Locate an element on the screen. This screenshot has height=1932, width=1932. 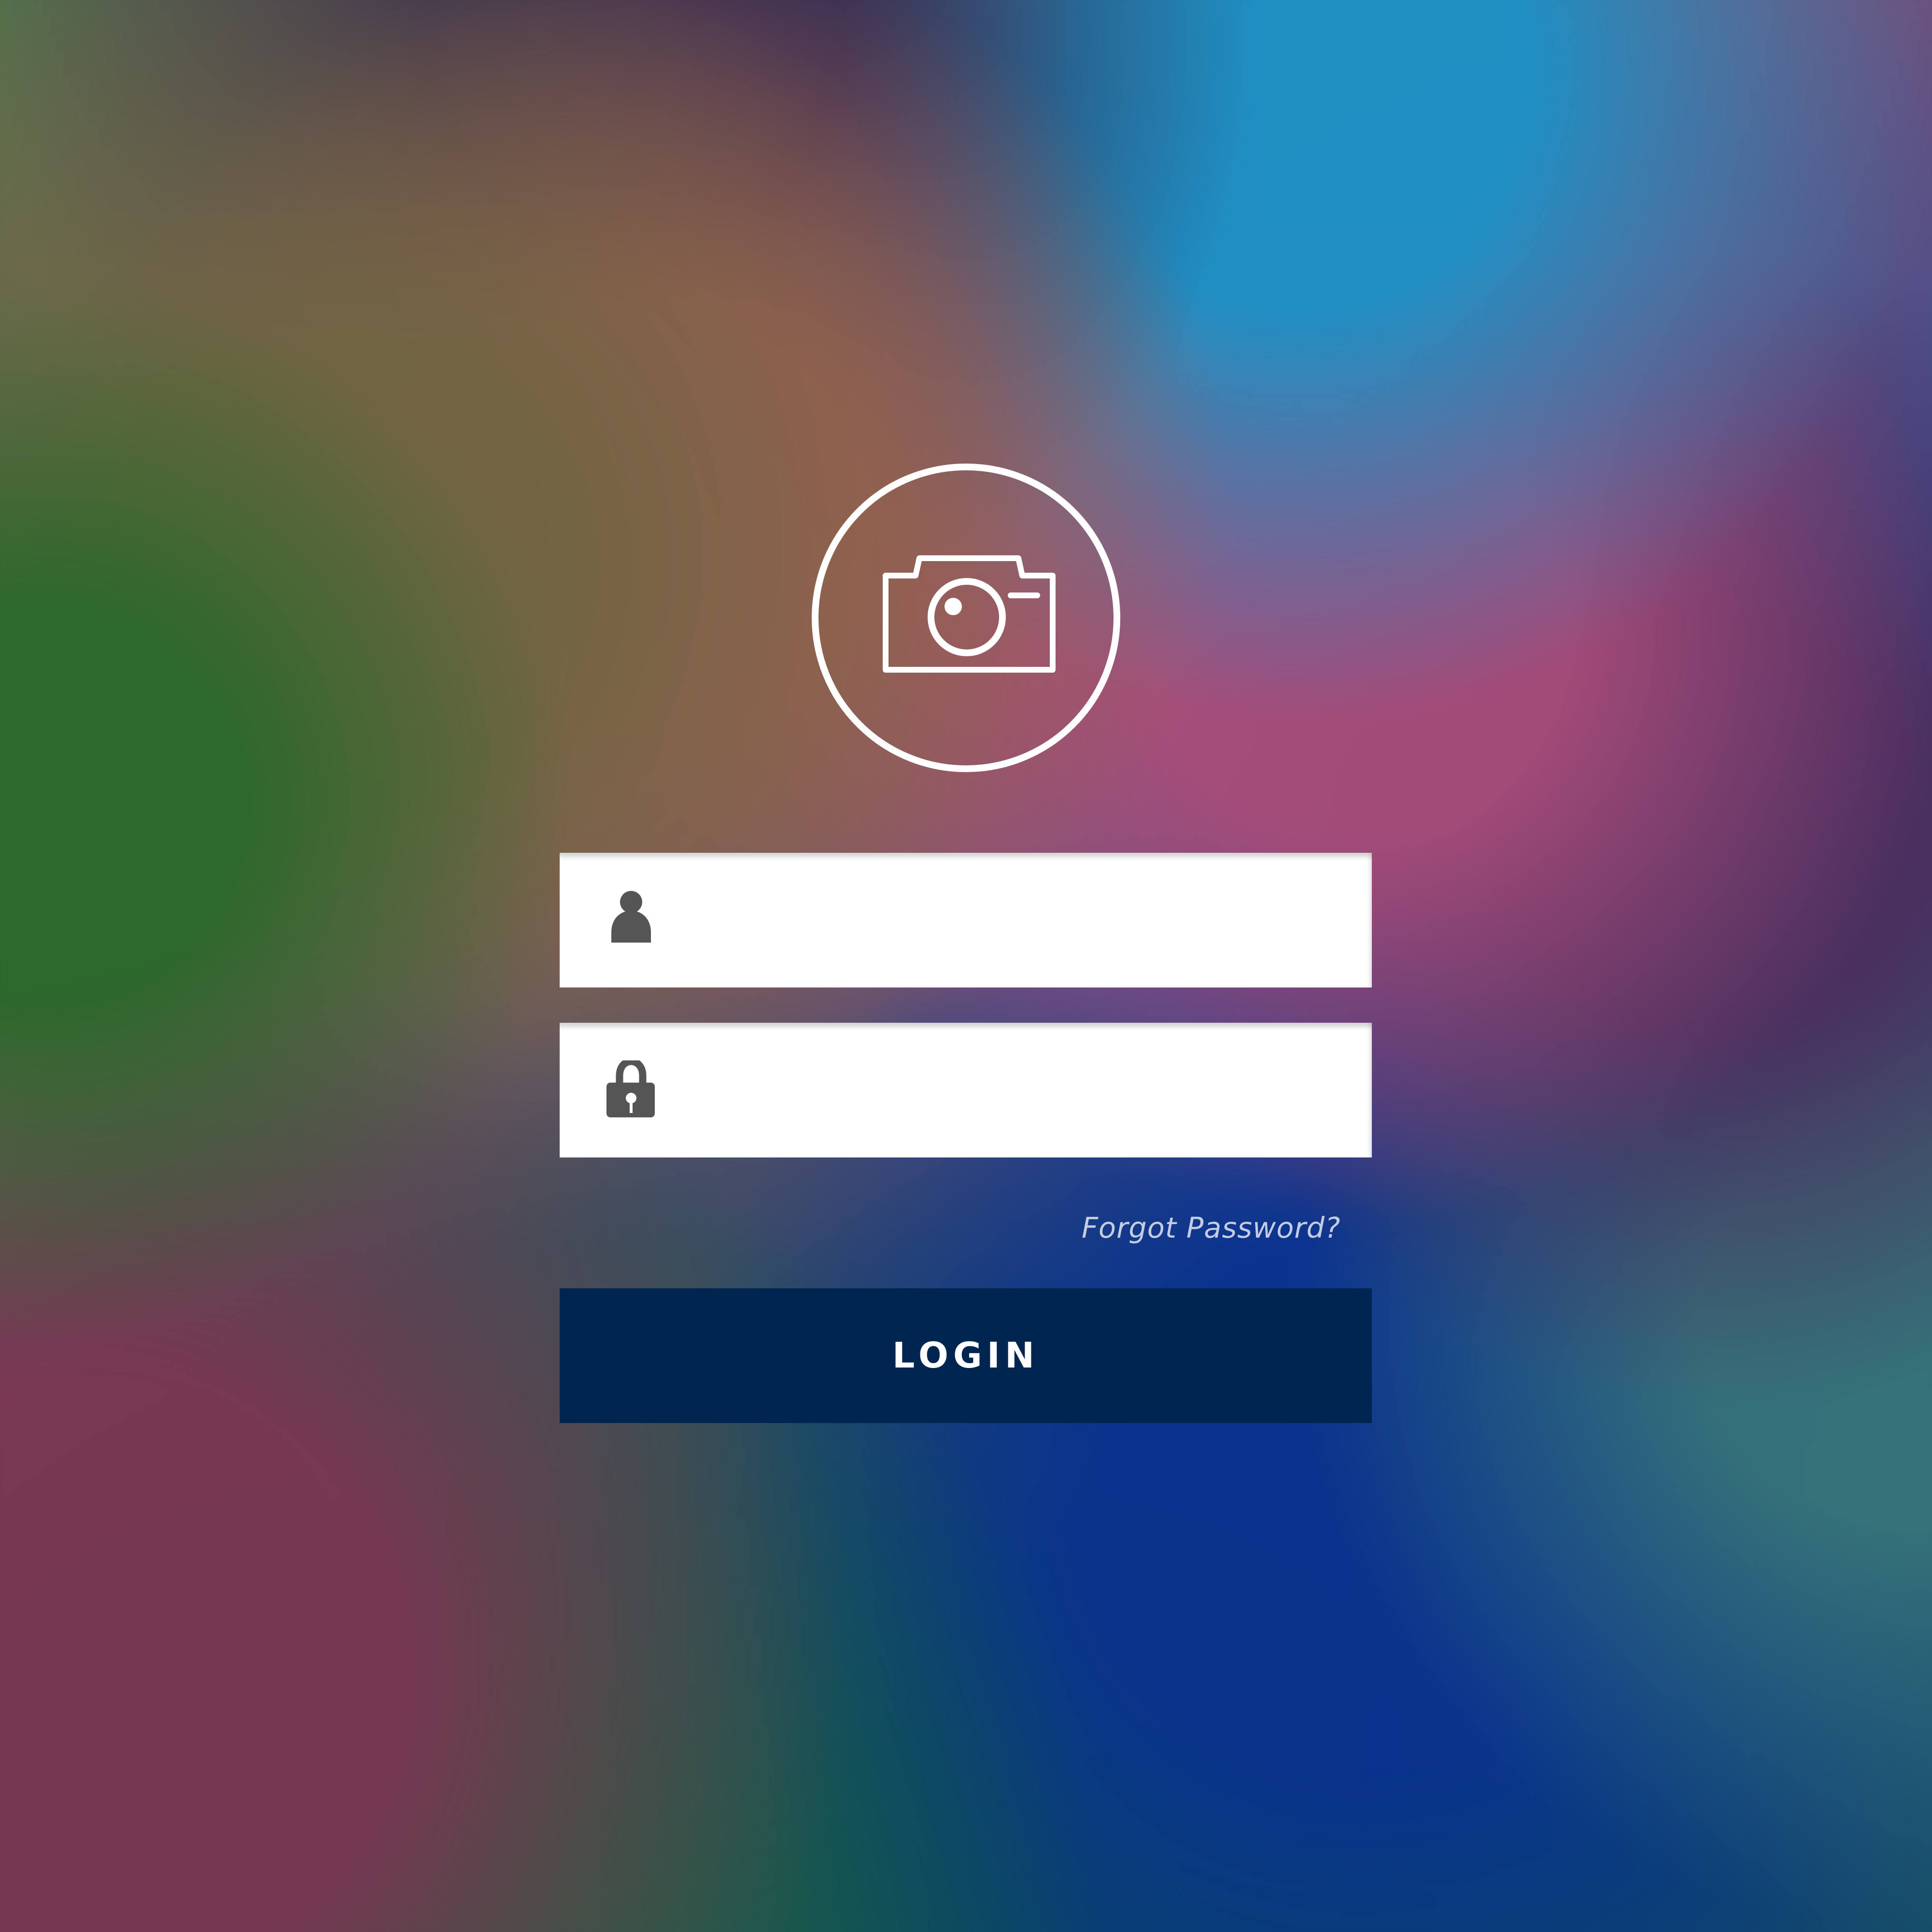
user-icon-body is located at coordinates (631, 927).